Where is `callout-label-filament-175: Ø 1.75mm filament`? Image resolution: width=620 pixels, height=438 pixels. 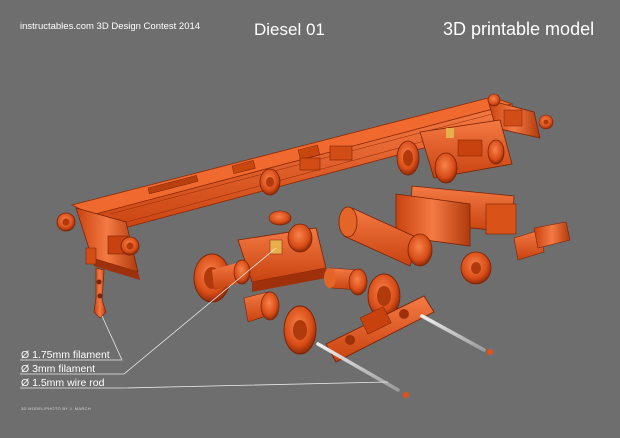
callout-label-filament-175: Ø 1.75mm filament is located at coordinates (65, 355).